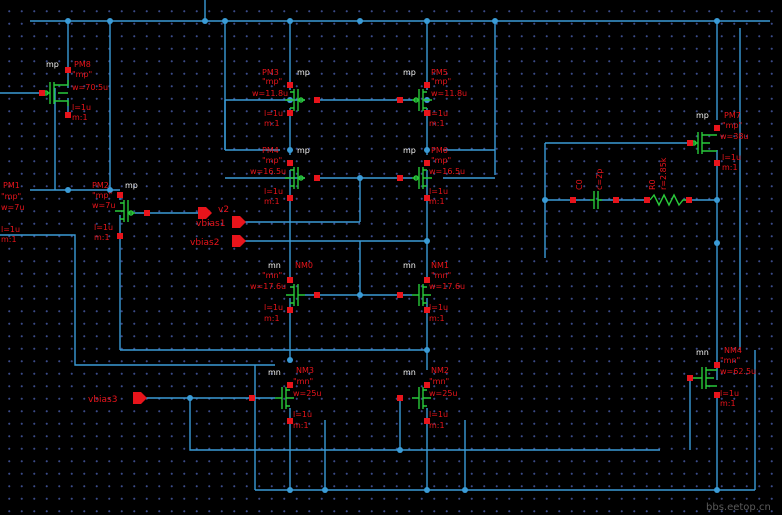 Image resolution: width=782 pixels, height=515 pixels. Describe the element at coordinates (102, 400) in the screenshot. I see `vbias3-pin-label: vbias3` at that location.